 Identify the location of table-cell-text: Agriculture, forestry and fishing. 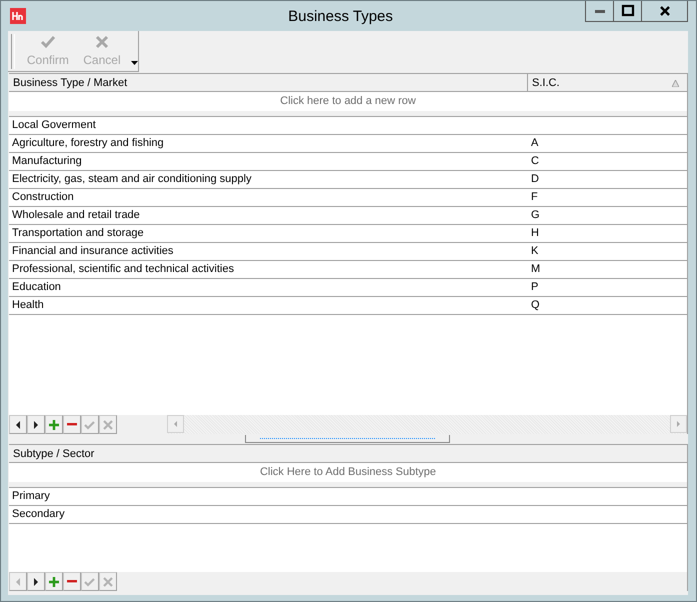
(88, 143).